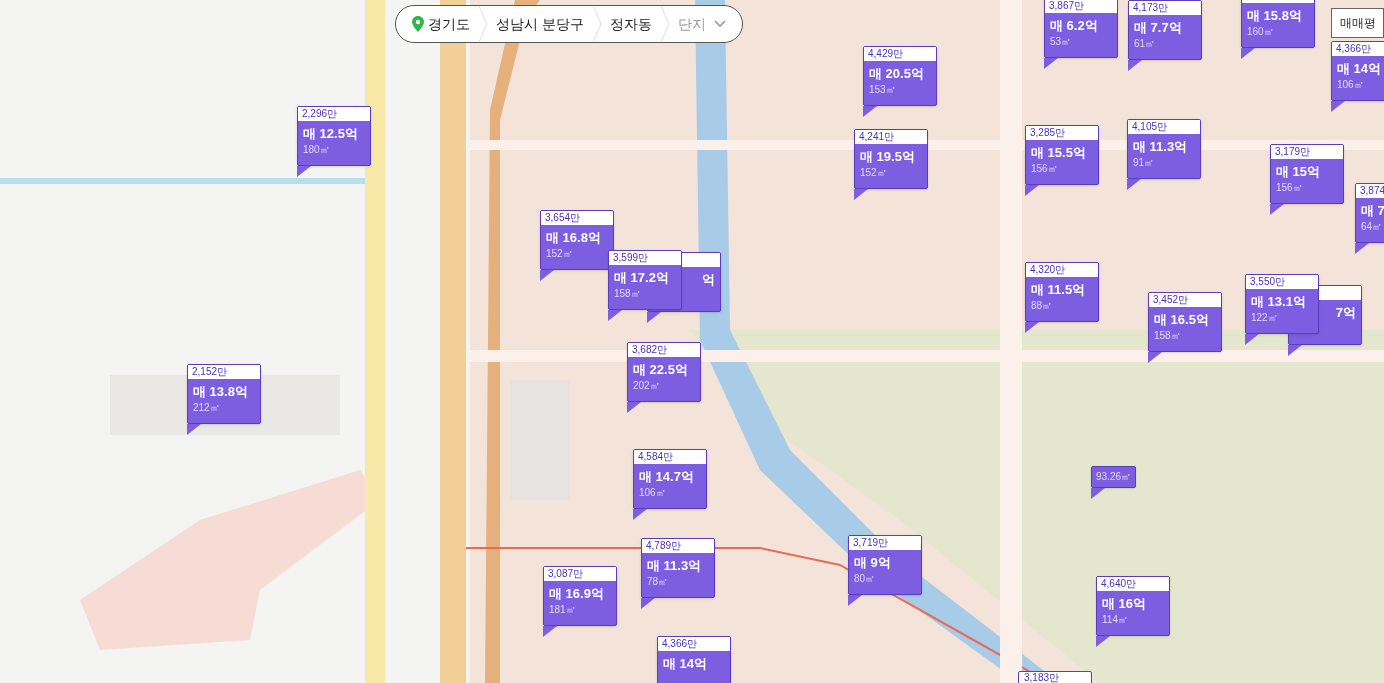 The image size is (1384, 683). What do you see at coordinates (1124, 604) in the screenshot?
I see `sale-price: 매 16억` at bounding box center [1124, 604].